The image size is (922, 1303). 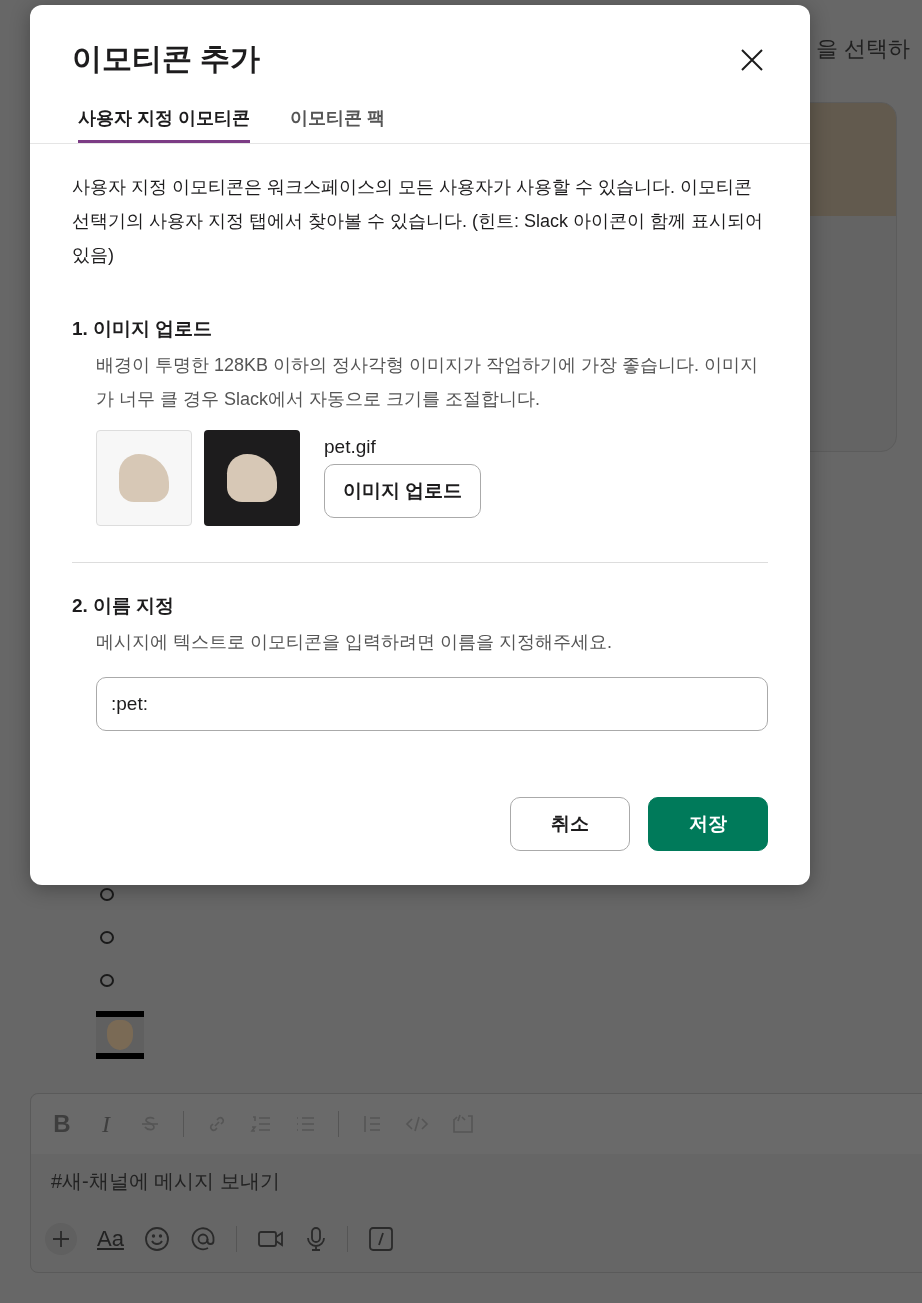 What do you see at coordinates (570, 824) in the screenshot?
I see `cancel-button: 취소` at bounding box center [570, 824].